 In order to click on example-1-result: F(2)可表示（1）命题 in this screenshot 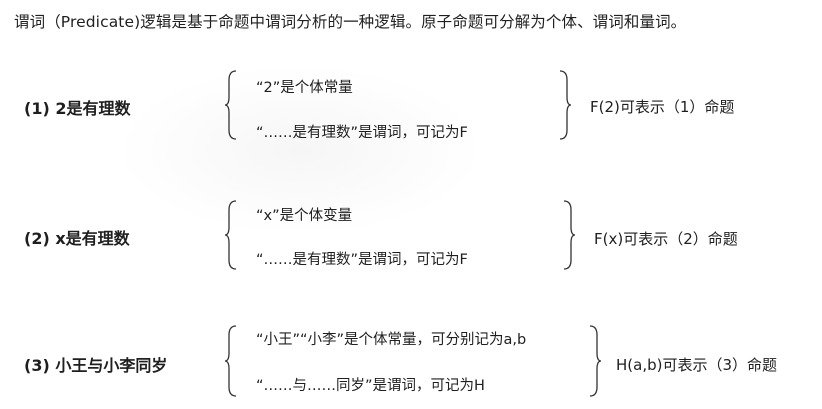, I will do `click(662, 107)`.